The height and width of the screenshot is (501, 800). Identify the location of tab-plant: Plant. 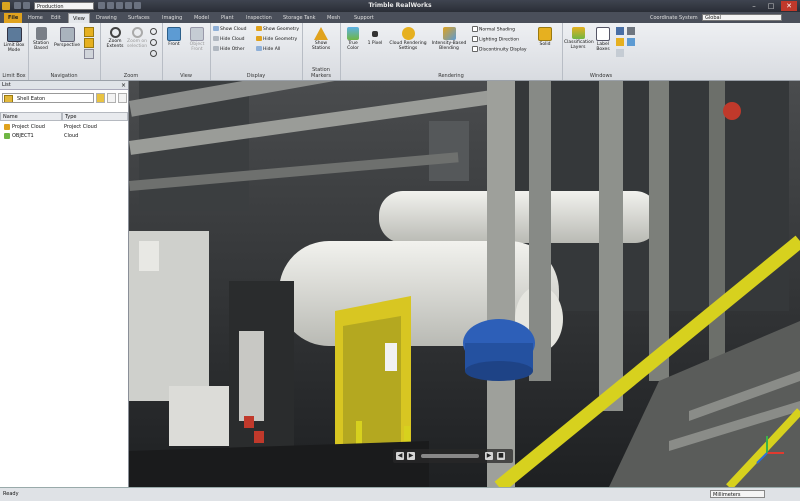
(227, 18).